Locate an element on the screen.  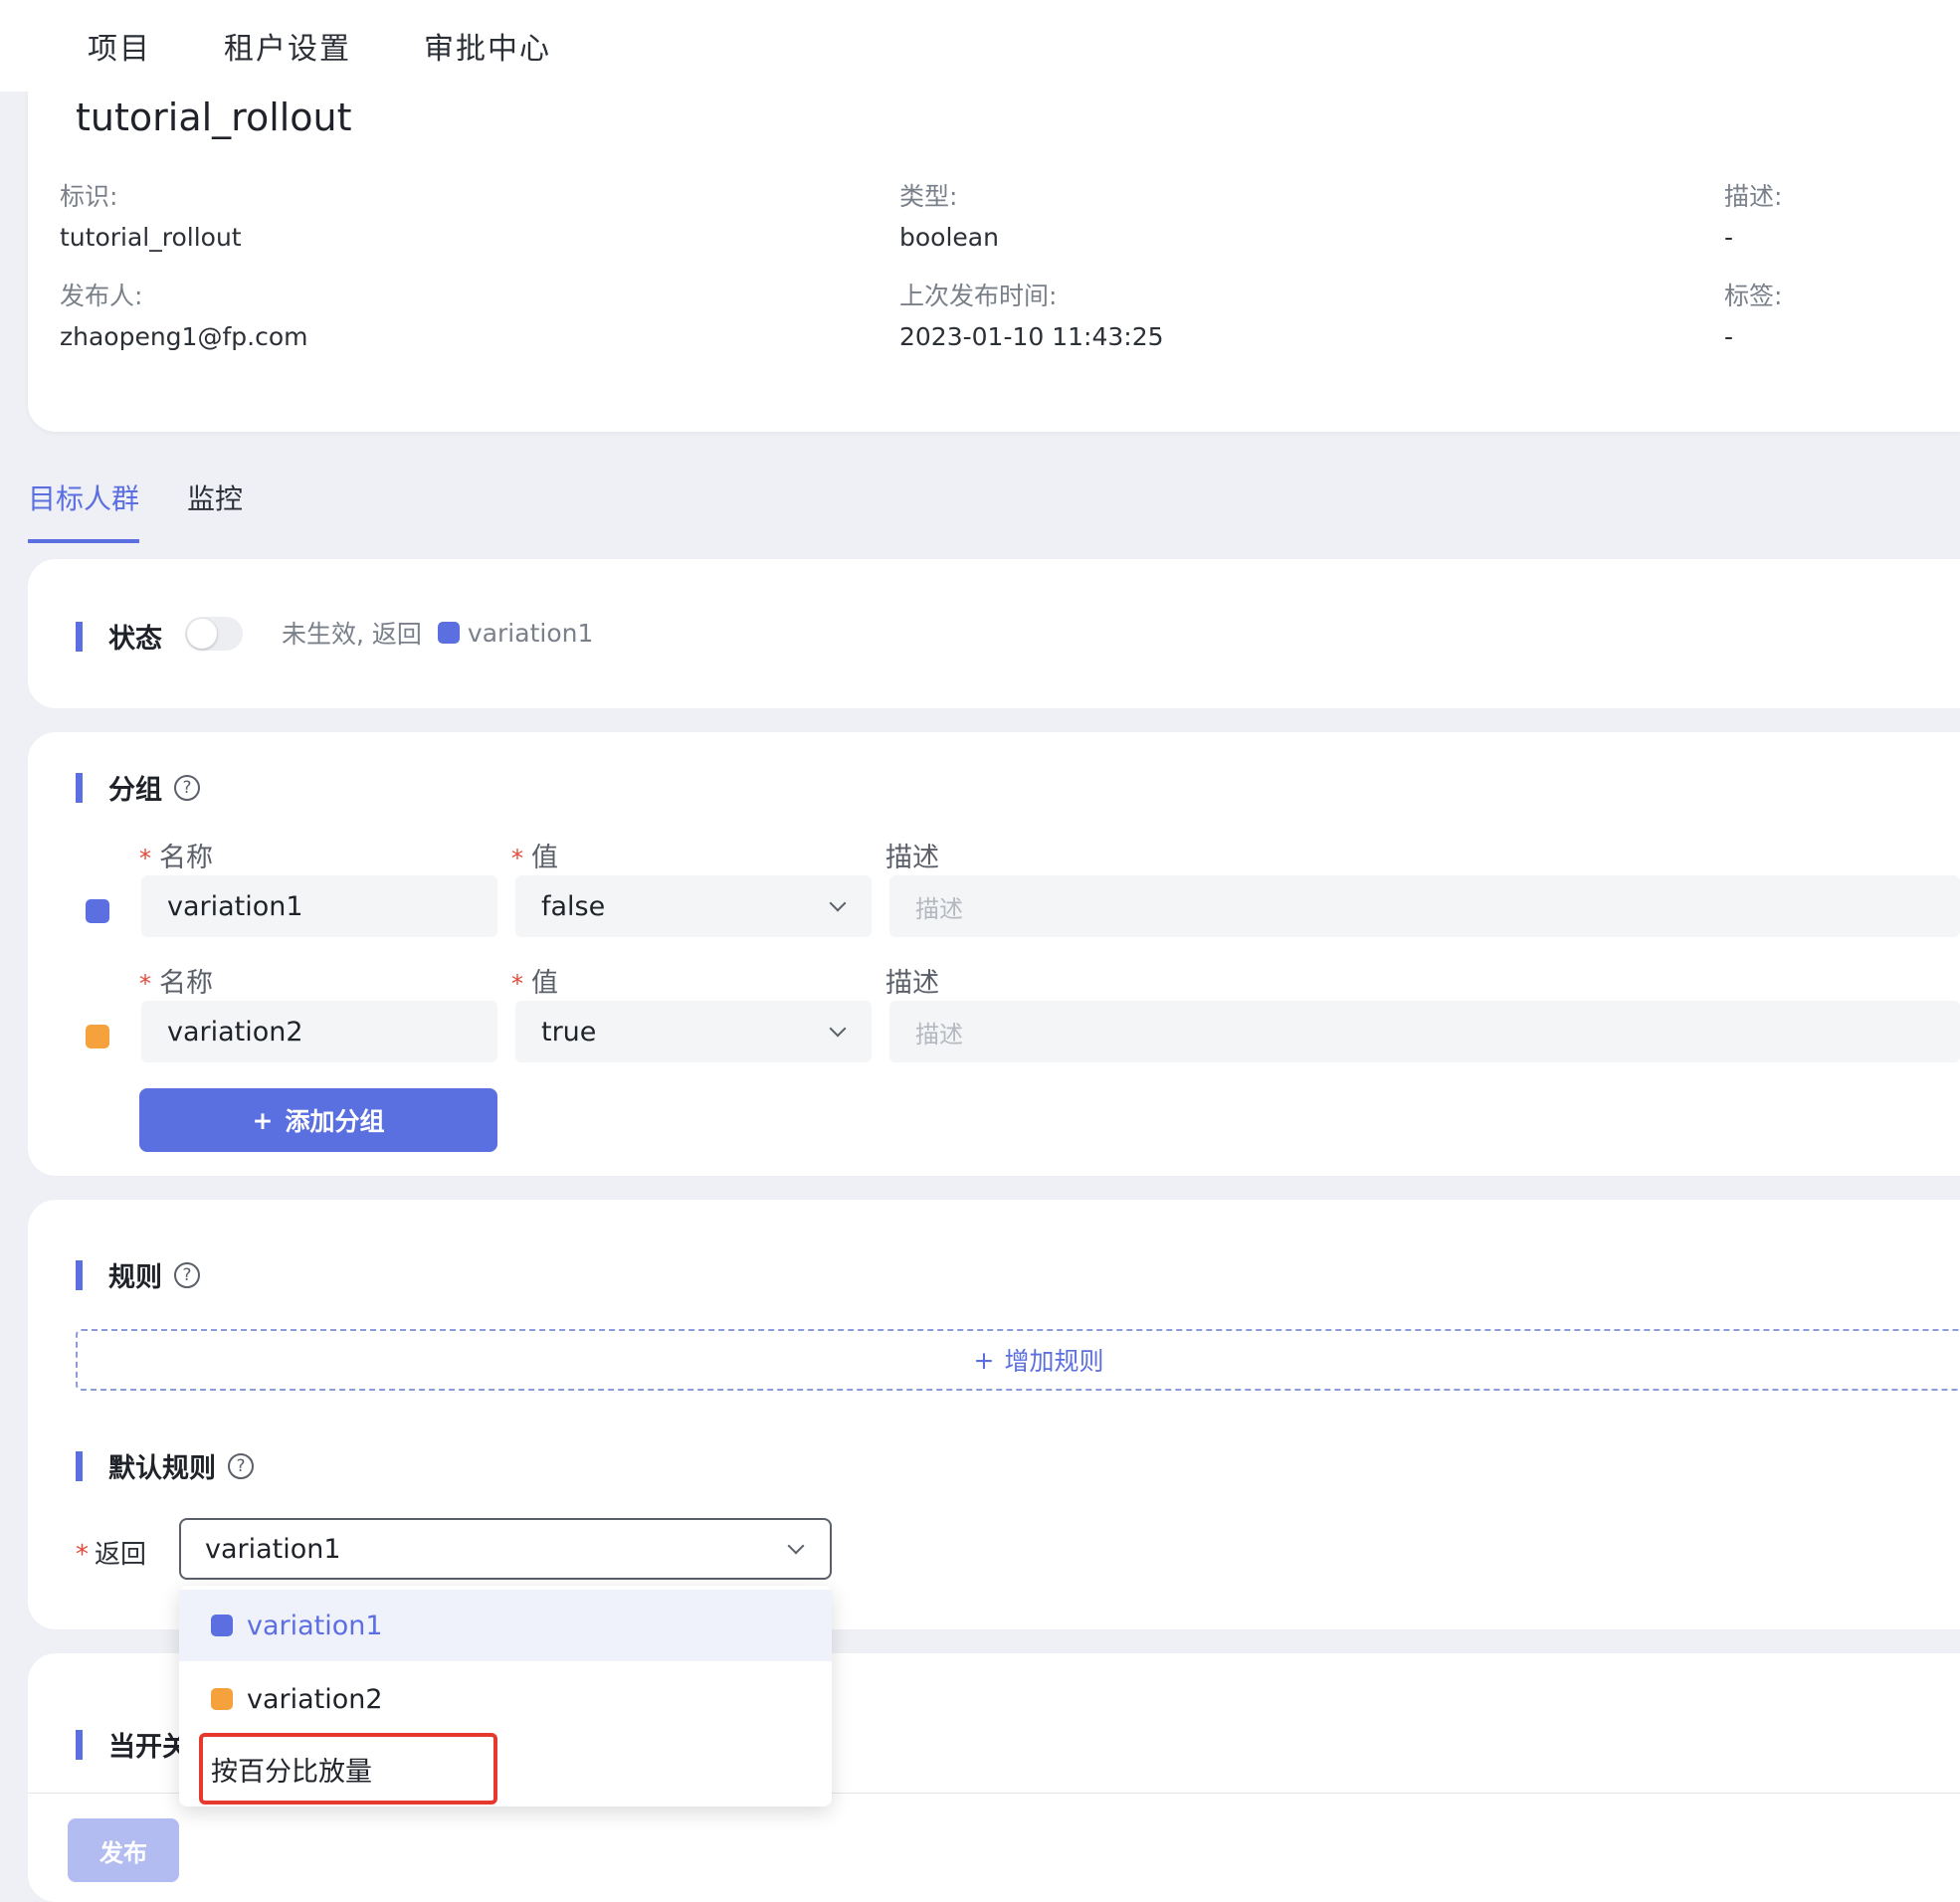
default-rule-title: 默认规则 is located at coordinates (162, 1468).